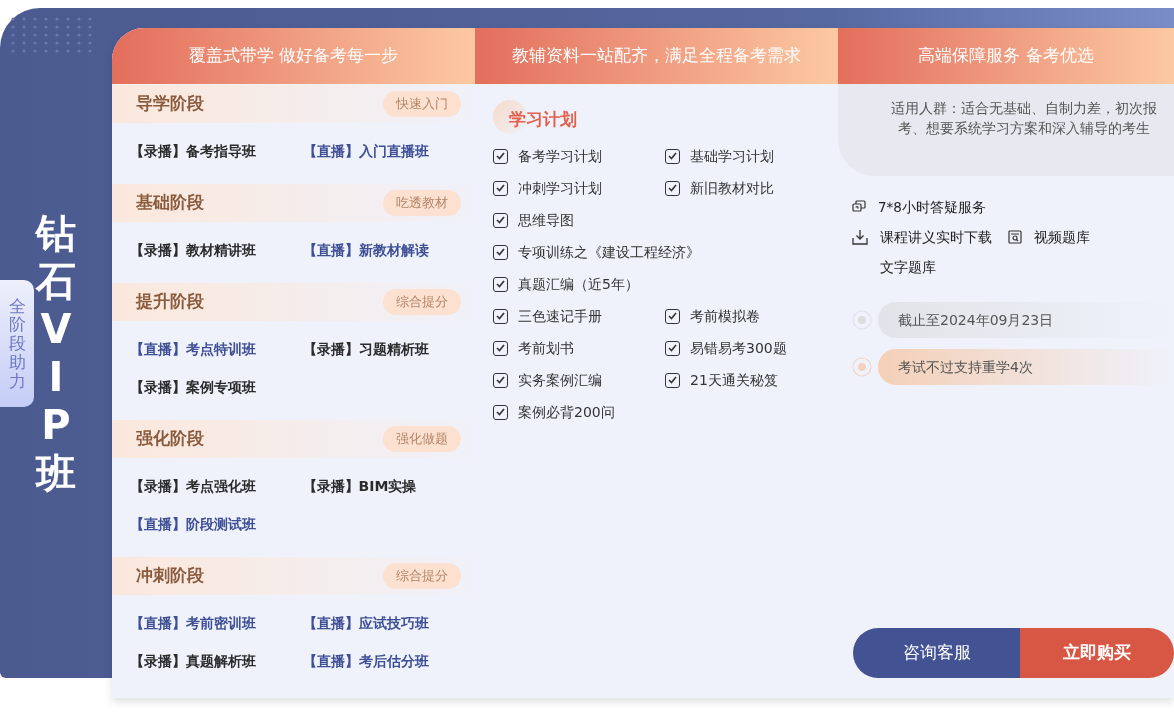 Image resolution: width=1174 pixels, height=713 pixels. I want to click on side-tab: 全阶段助力, so click(17, 343).